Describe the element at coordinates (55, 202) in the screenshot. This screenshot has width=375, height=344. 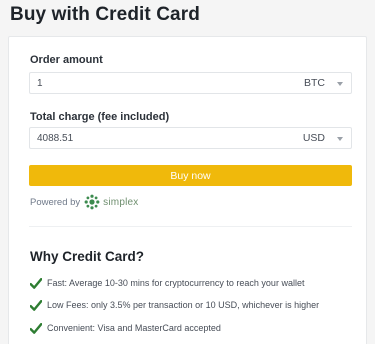
I see `powered-by-label: Powered by` at that location.